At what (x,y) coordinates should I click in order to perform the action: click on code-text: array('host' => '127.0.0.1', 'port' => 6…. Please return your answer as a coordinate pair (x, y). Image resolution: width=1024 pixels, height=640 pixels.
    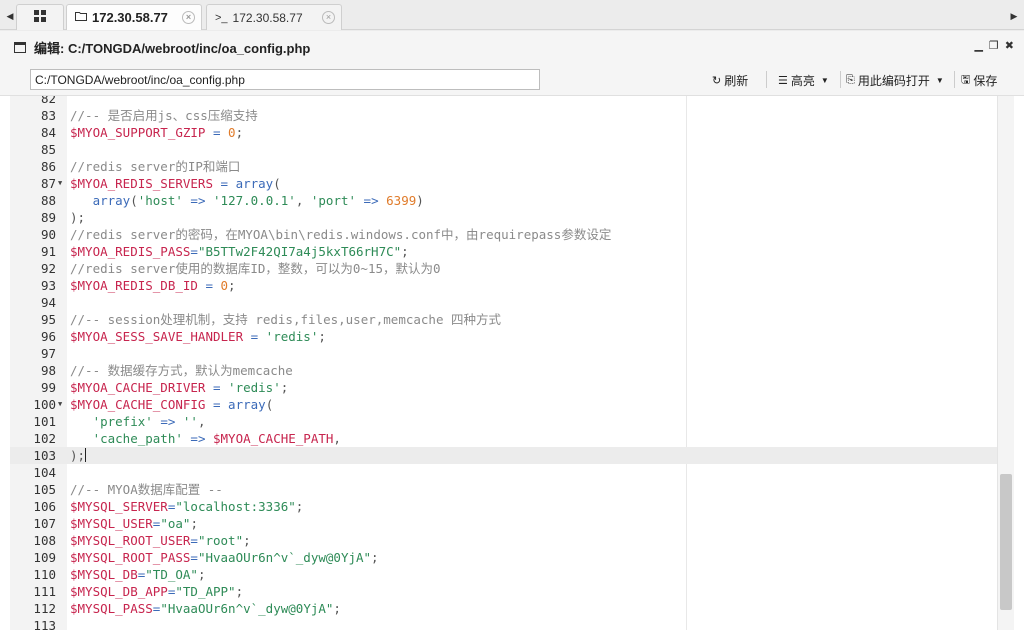
    Looking at the image, I should click on (247, 200).